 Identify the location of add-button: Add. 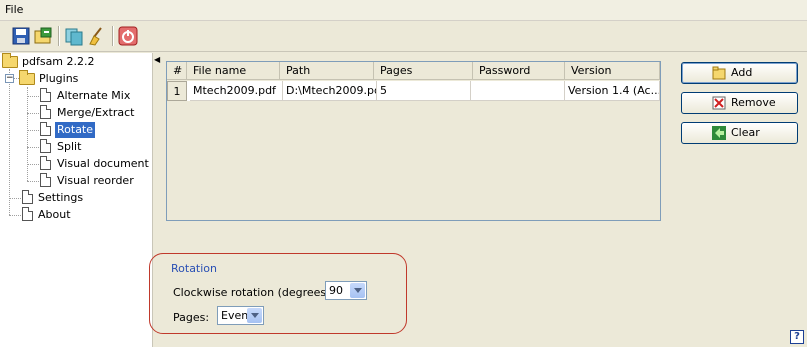
(739, 73).